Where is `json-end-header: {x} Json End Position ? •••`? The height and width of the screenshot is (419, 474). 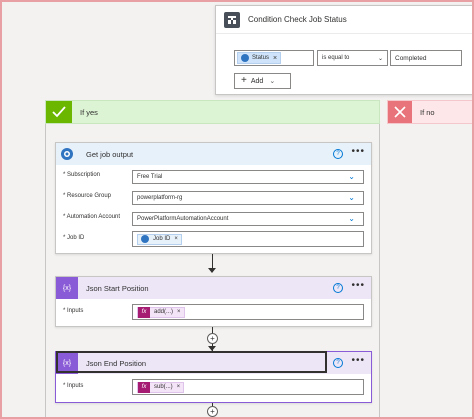
json-end-header: {x} Json End Position ? ••• is located at coordinates (213, 363).